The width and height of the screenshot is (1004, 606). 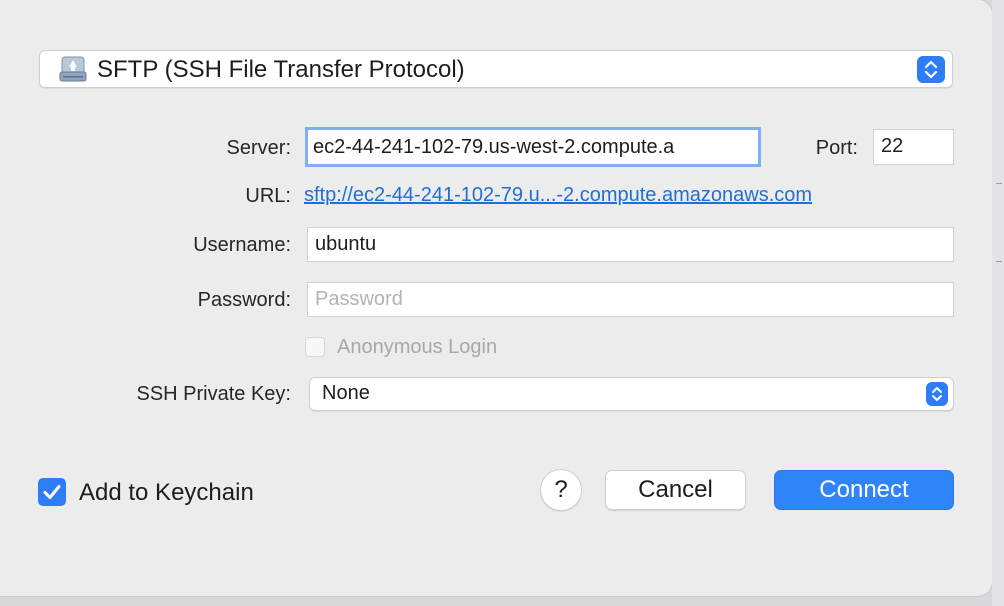 What do you see at coordinates (359, 299) in the screenshot?
I see `password-placeholder: Password` at bounding box center [359, 299].